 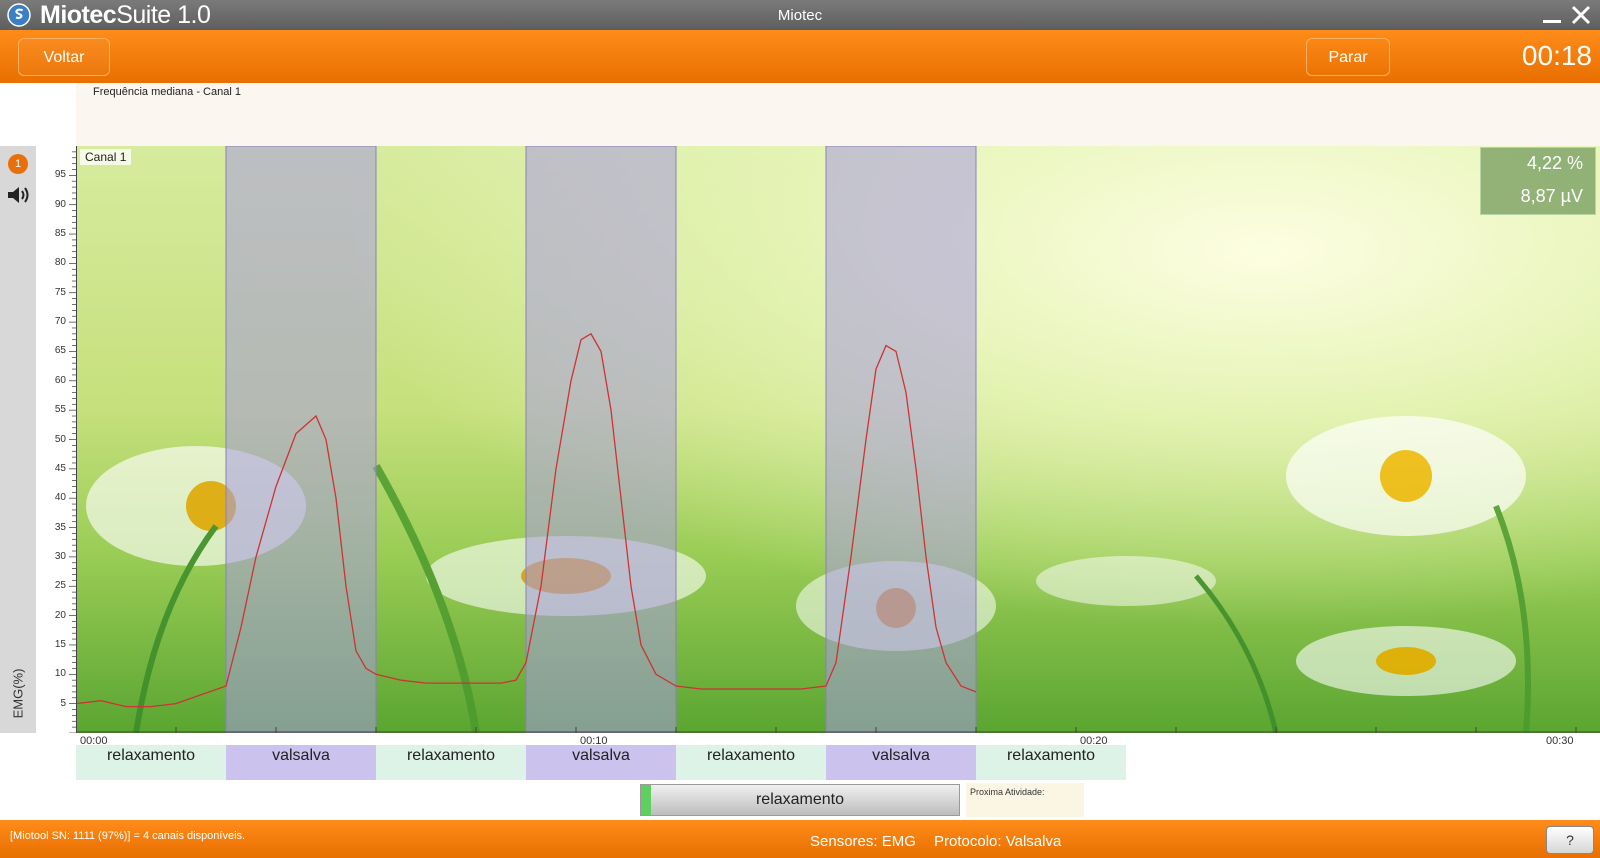 What do you see at coordinates (1552, 21) in the screenshot?
I see `minimize-icon` at bounding box center [1552, 21].